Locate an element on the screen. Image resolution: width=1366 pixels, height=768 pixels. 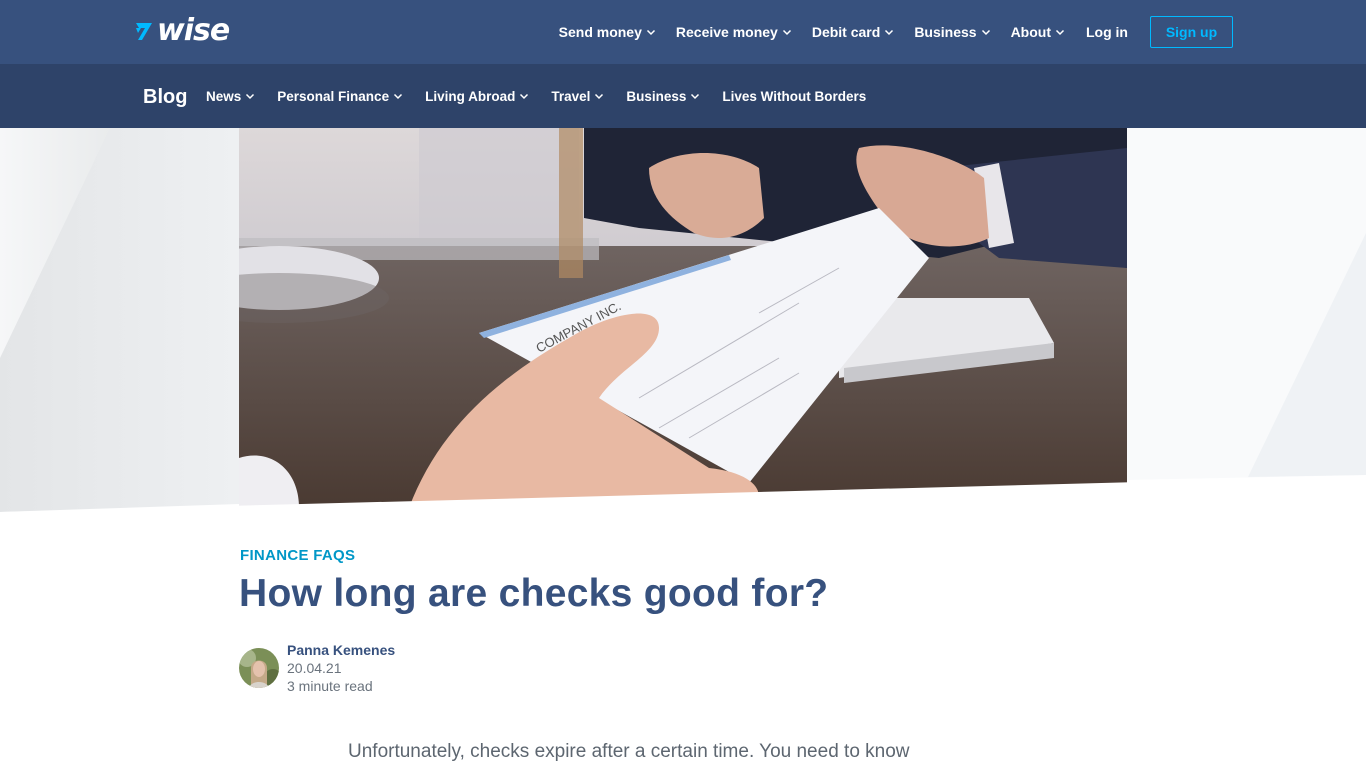
blog-nav-lives-without-borders: Lives Without Borders is located at coordinates (794, 96).